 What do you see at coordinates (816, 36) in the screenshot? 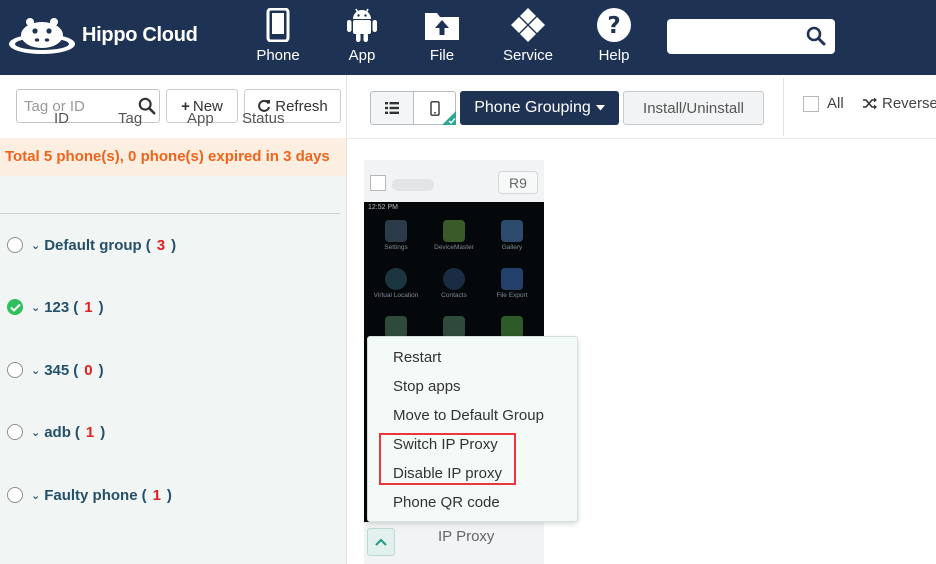
I see `search-icon` at bounding box center [816, 36].